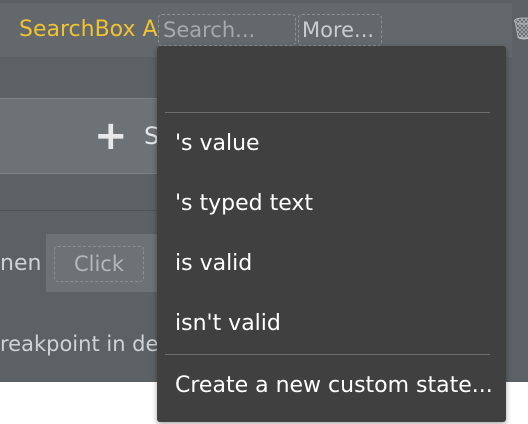 This screenshot has height=424, width=528. I want to click on when-label: nen, so click(21, 263).